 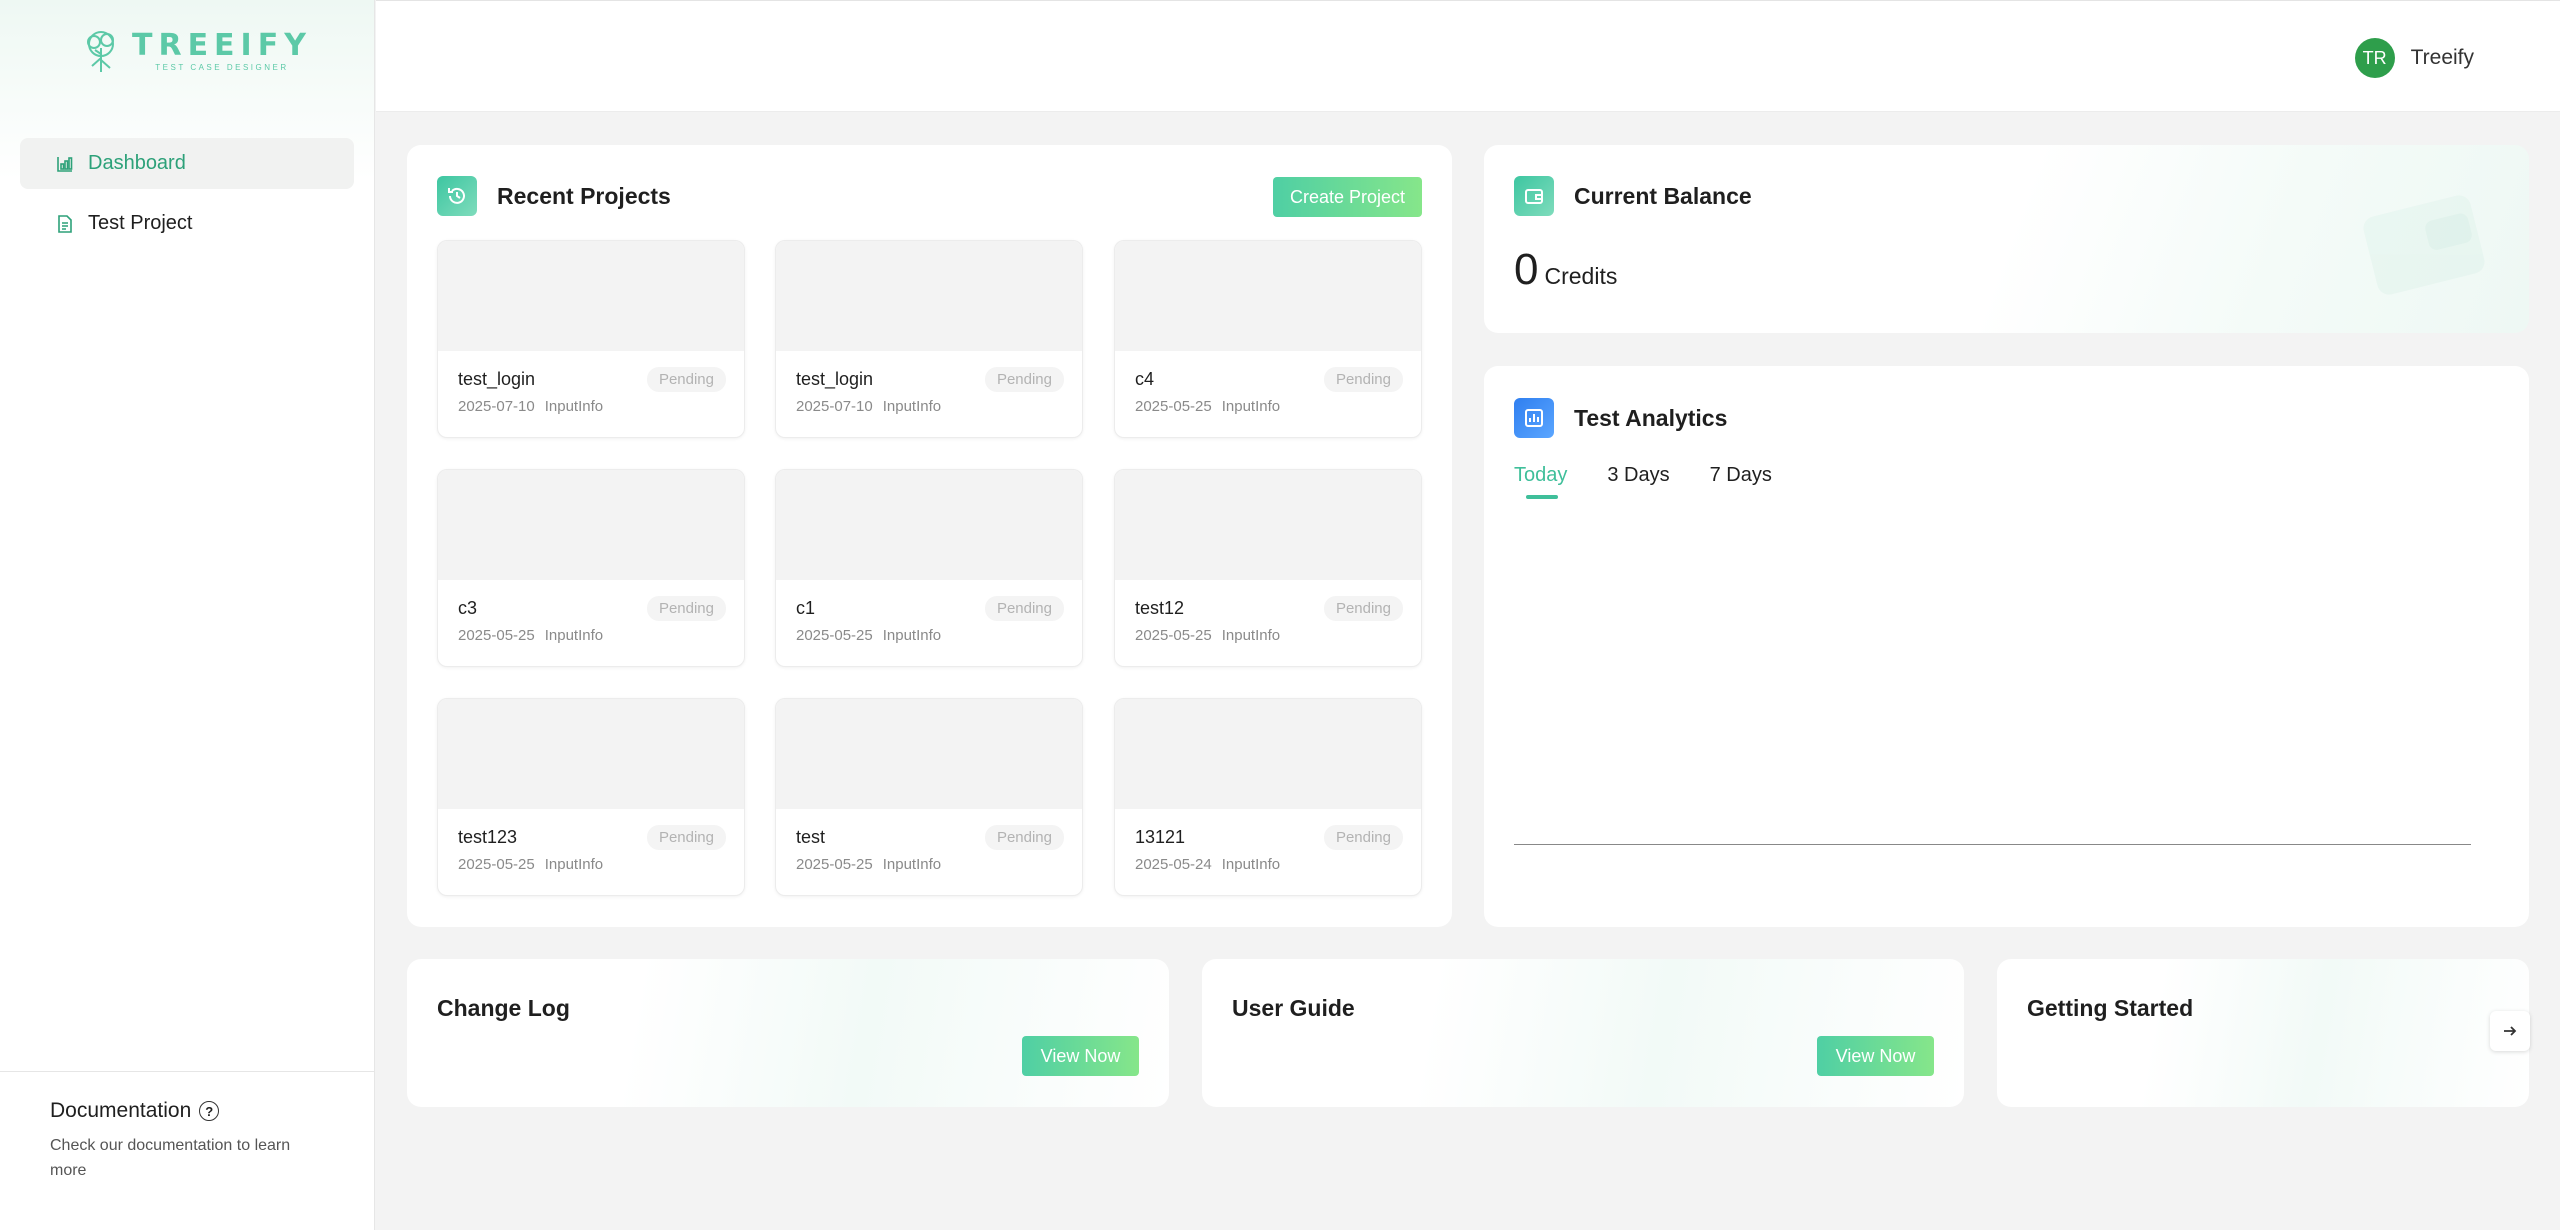 What do you see at coordinates (1293, 1008) in the screenshot?
I see `user-guide-title: User Guide` at bounding box center [1293, 1008].